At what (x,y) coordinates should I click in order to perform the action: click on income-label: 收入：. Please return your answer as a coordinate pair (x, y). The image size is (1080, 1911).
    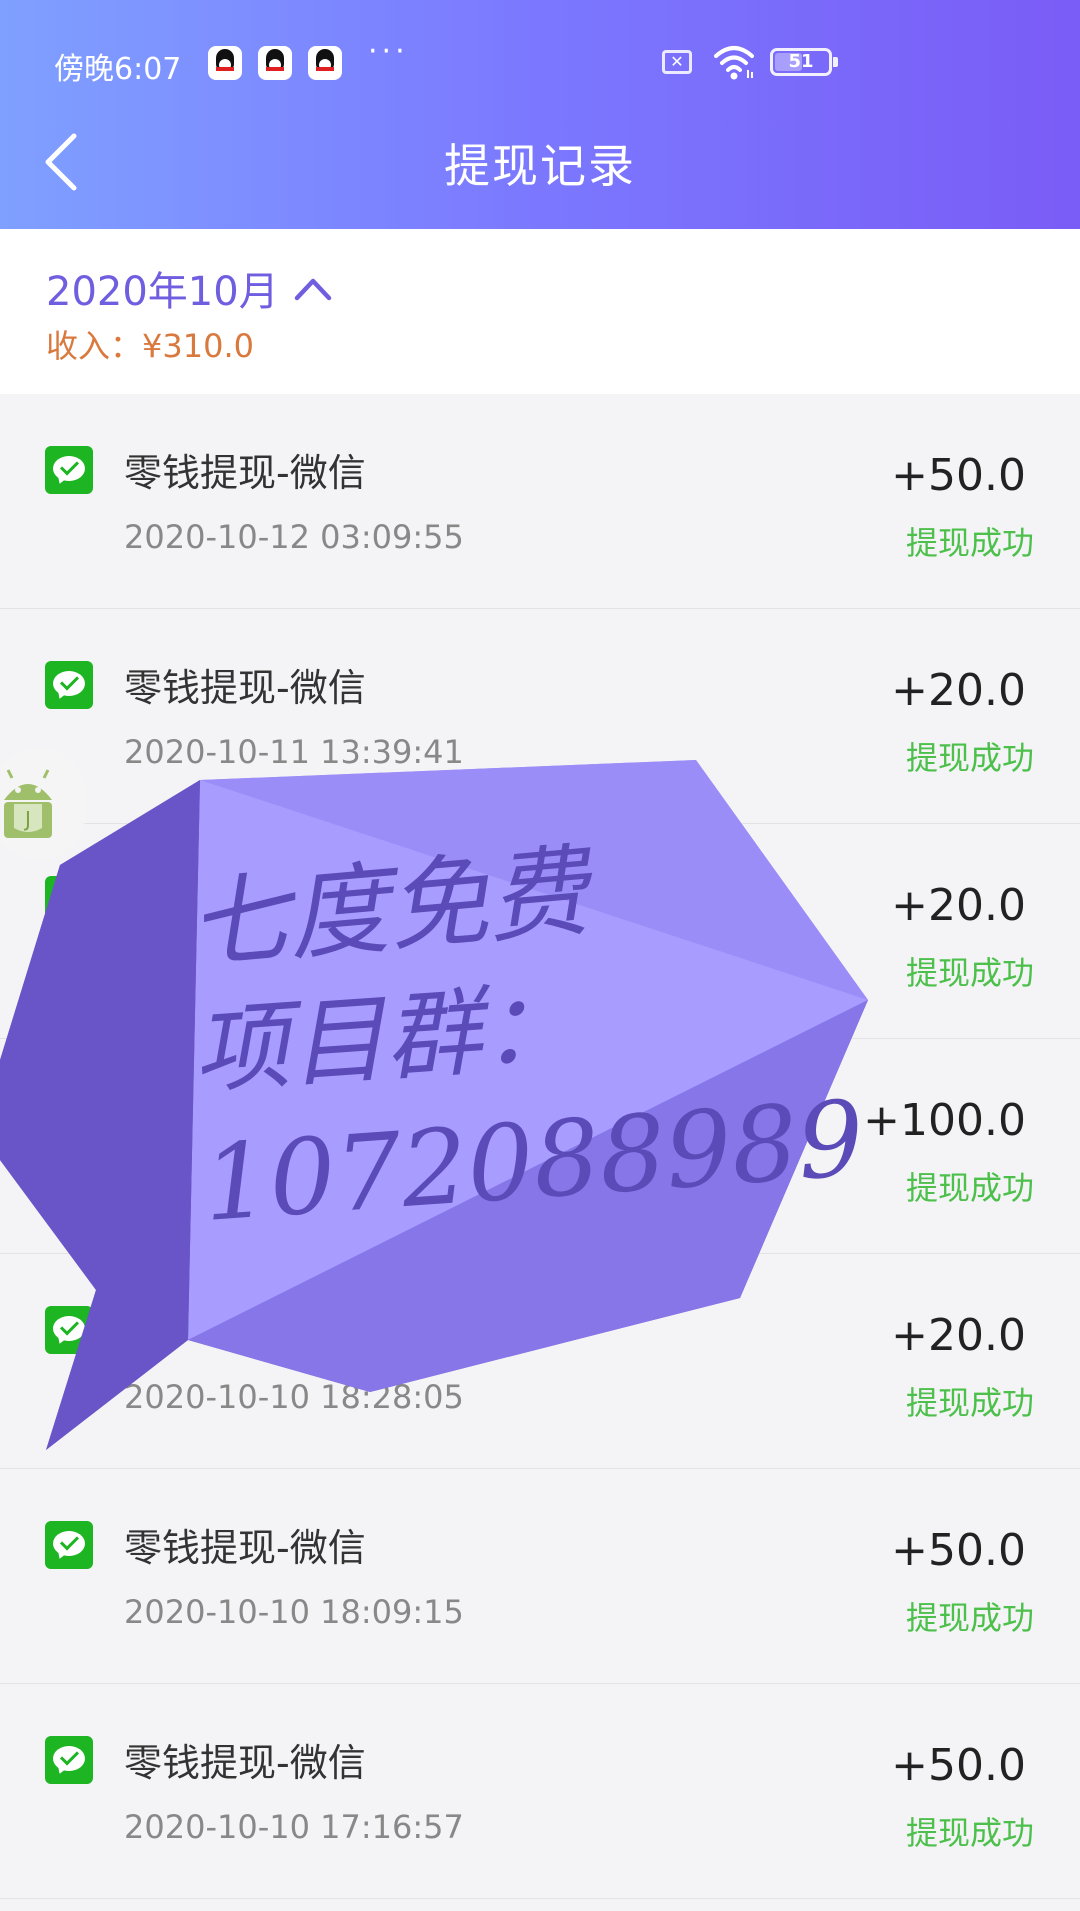
    Looking at the image, I should click on (94, 346).